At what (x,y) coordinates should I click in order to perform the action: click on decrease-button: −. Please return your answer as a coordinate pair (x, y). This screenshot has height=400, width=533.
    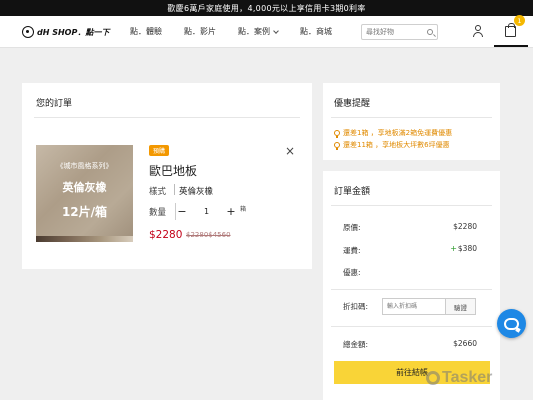
    Looking at the image, I should click on (182, 211).